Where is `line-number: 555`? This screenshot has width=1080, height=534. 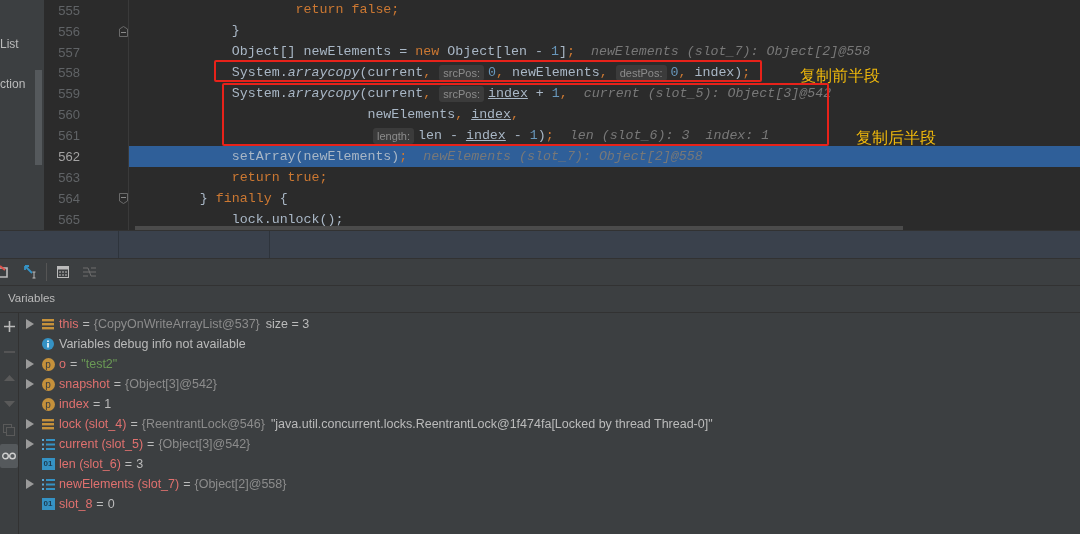 line-number: 555 is located at coordinates (68, 10).